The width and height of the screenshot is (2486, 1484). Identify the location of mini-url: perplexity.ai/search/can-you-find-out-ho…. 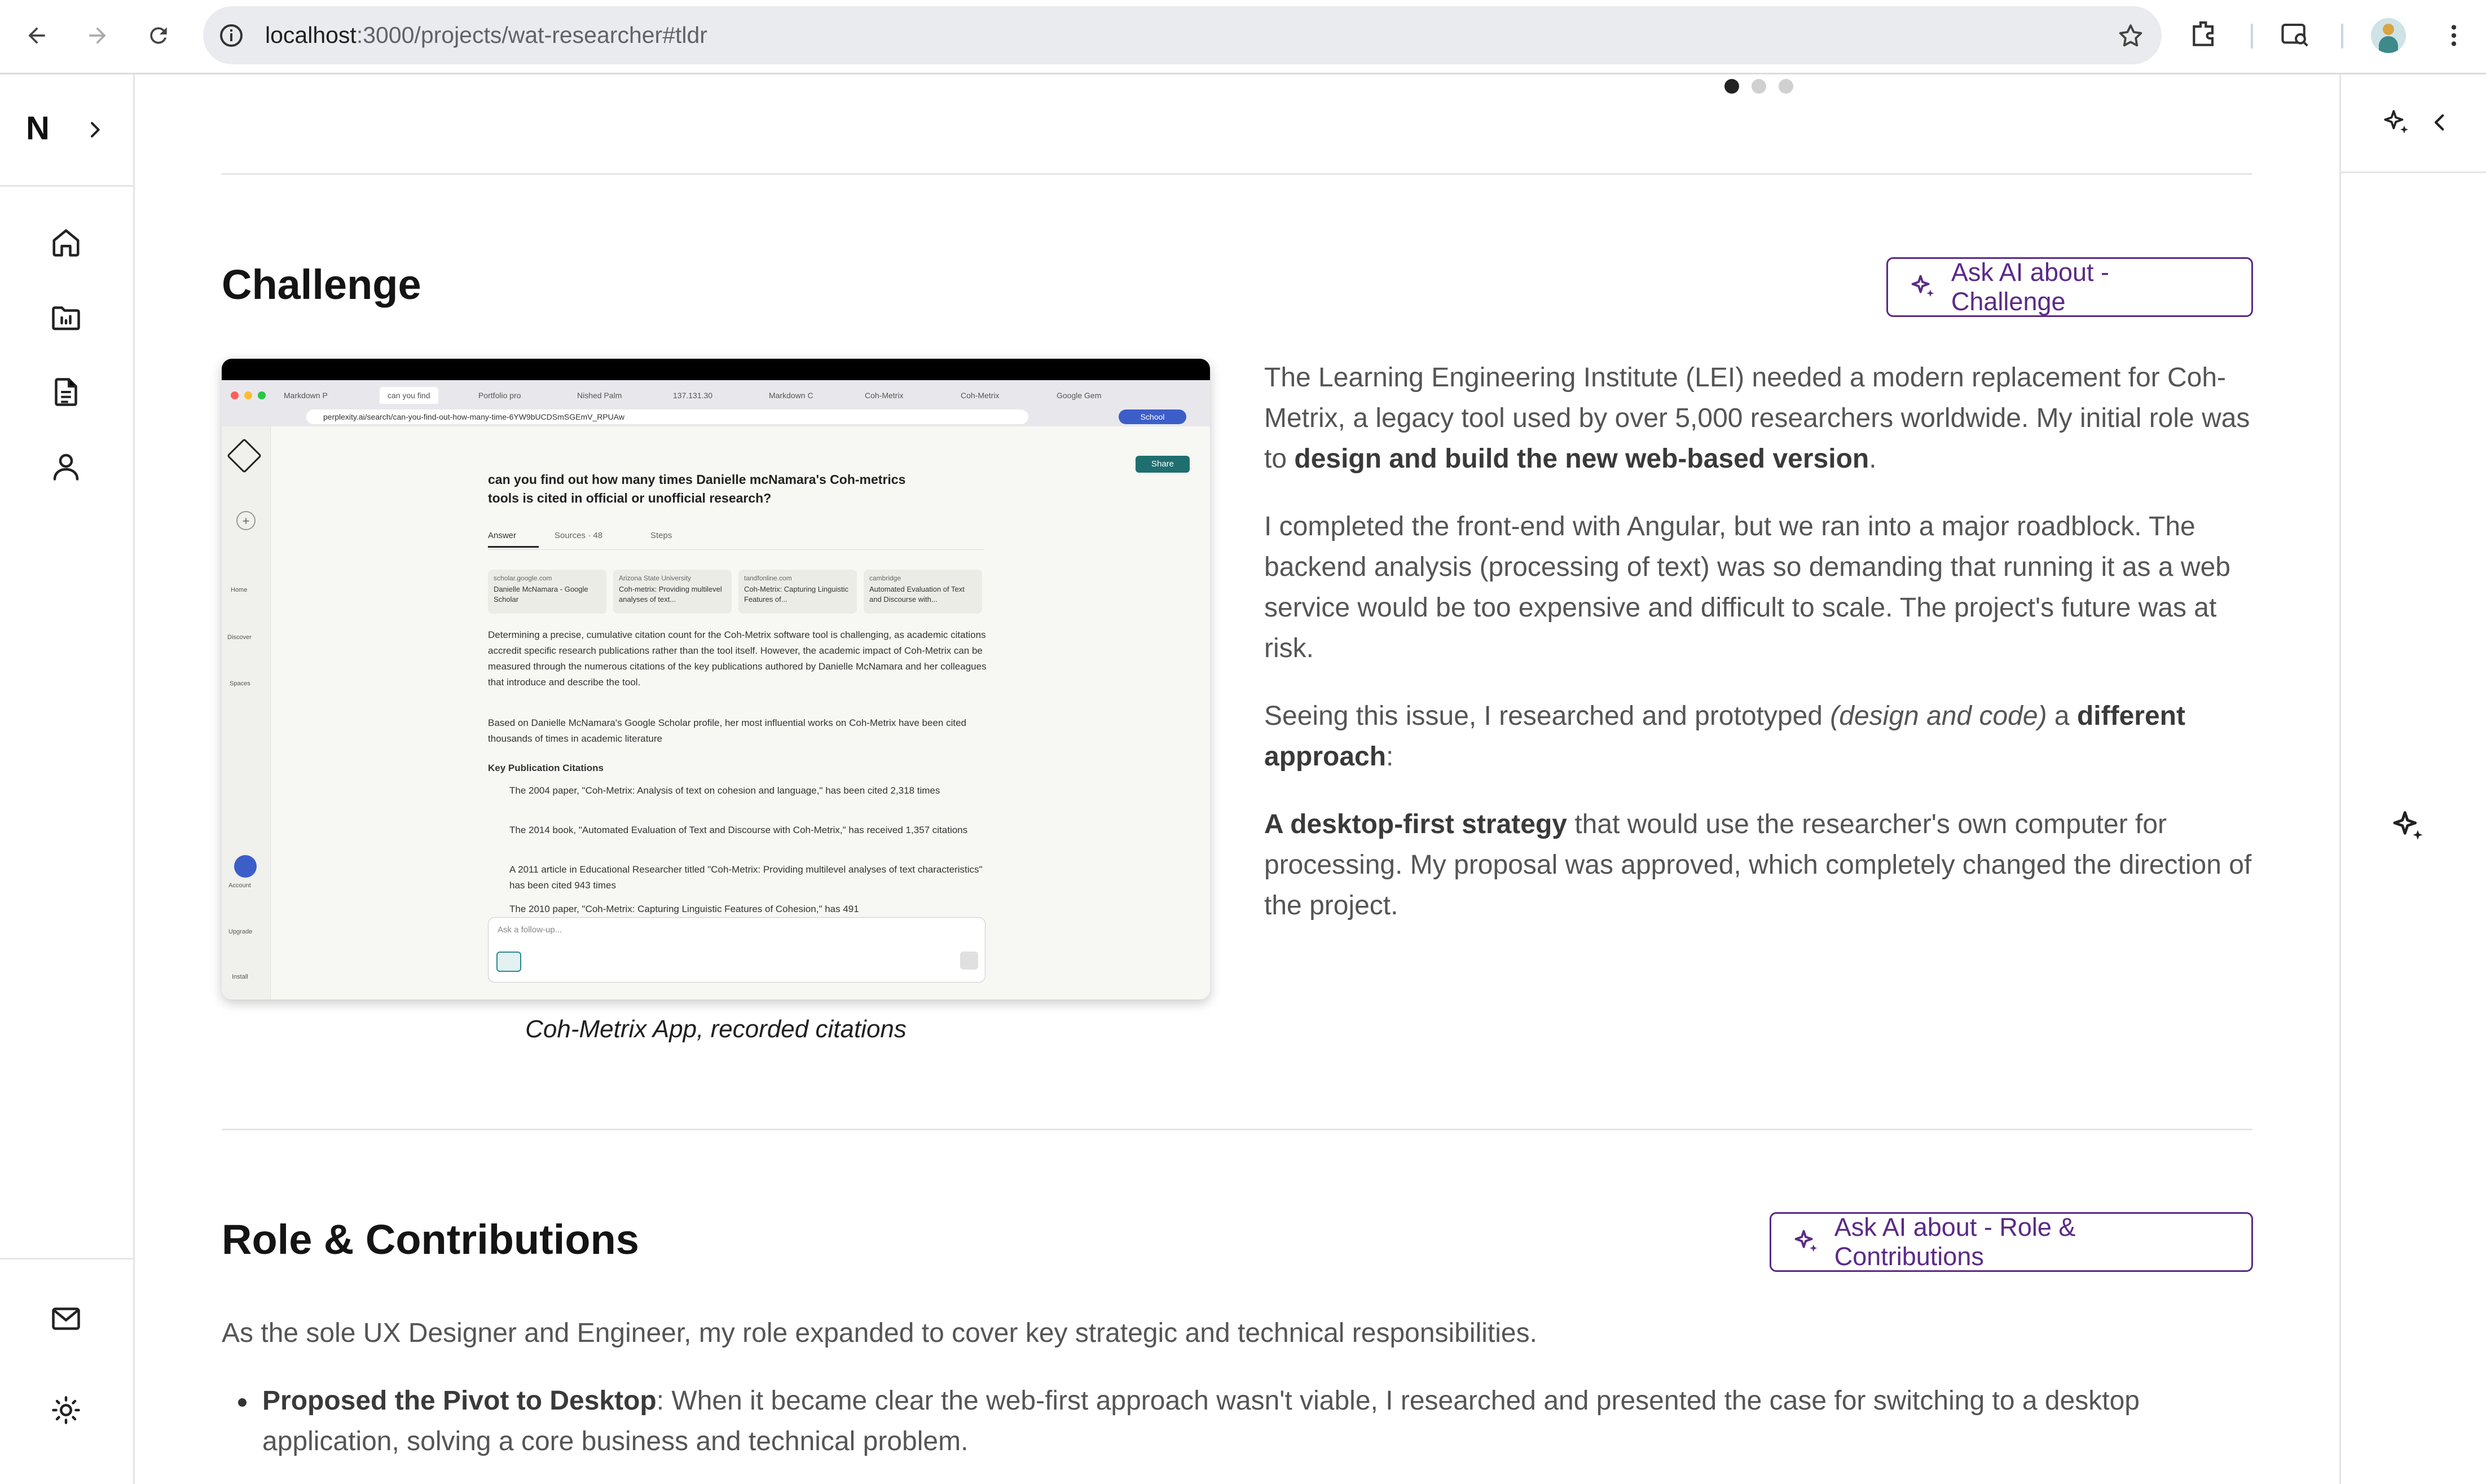
(667, 417).